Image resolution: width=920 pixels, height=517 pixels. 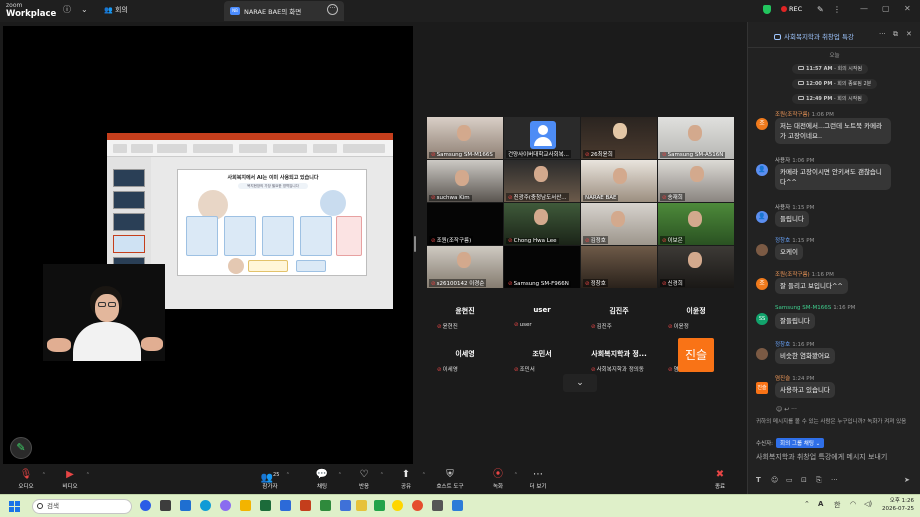 I want to click on edge-browser-icon, so click(x=205, y=505).